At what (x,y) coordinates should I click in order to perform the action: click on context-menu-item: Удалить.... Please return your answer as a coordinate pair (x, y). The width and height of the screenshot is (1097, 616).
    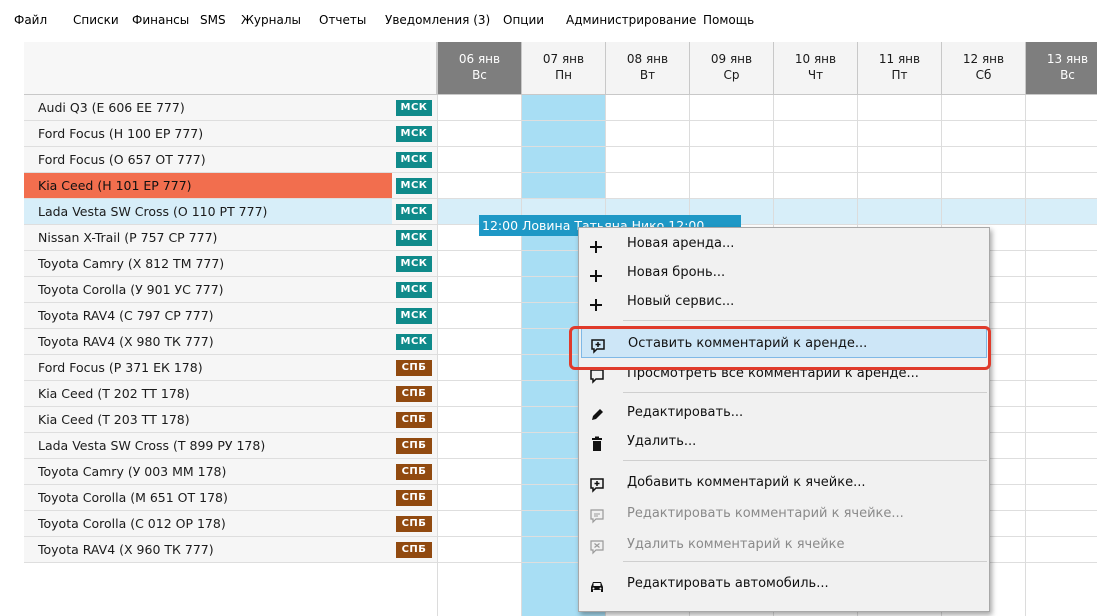
    Looking at the image, I should click on (784, 442).